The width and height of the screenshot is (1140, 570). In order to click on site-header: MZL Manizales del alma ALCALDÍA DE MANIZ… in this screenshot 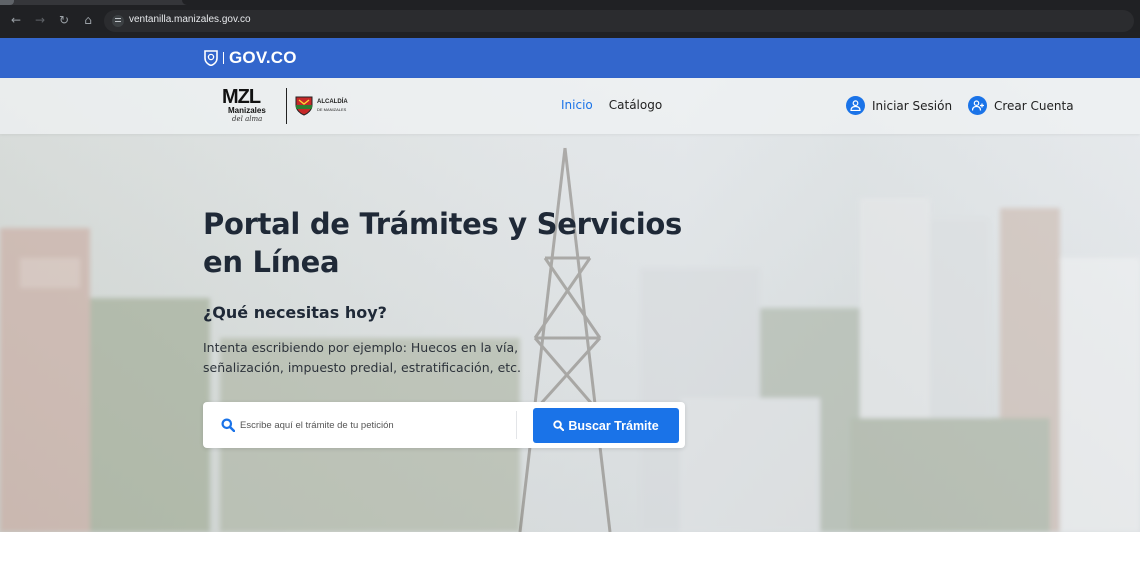, I will do `click(570, 106)`.